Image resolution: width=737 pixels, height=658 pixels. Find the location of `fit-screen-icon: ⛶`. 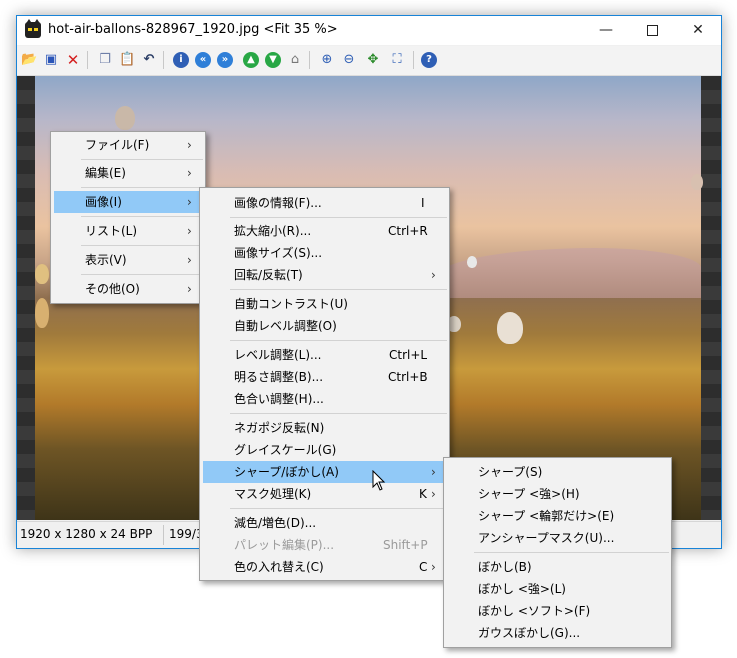

fit-screen-icon: ⛶ is located at coordinates (397, 60).